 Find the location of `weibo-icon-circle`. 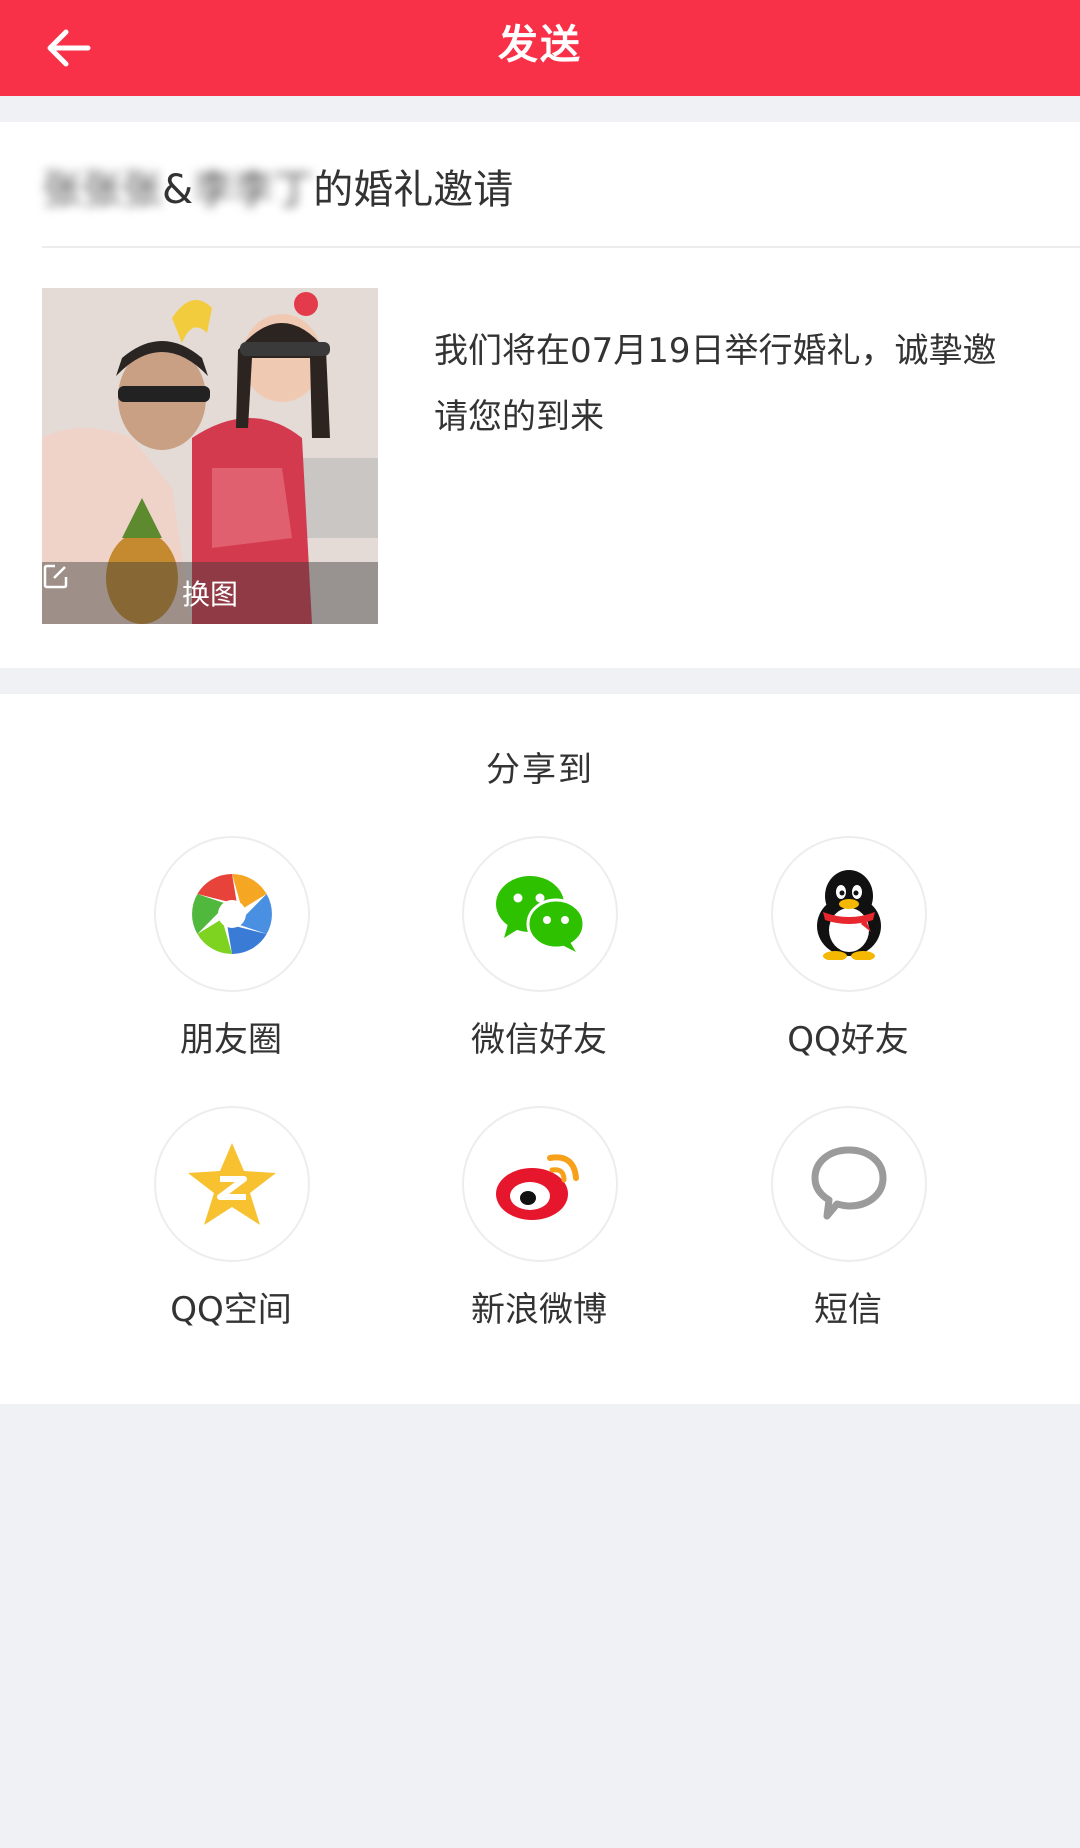

weibo-icon-circle is located at coordinates (540, 1184).